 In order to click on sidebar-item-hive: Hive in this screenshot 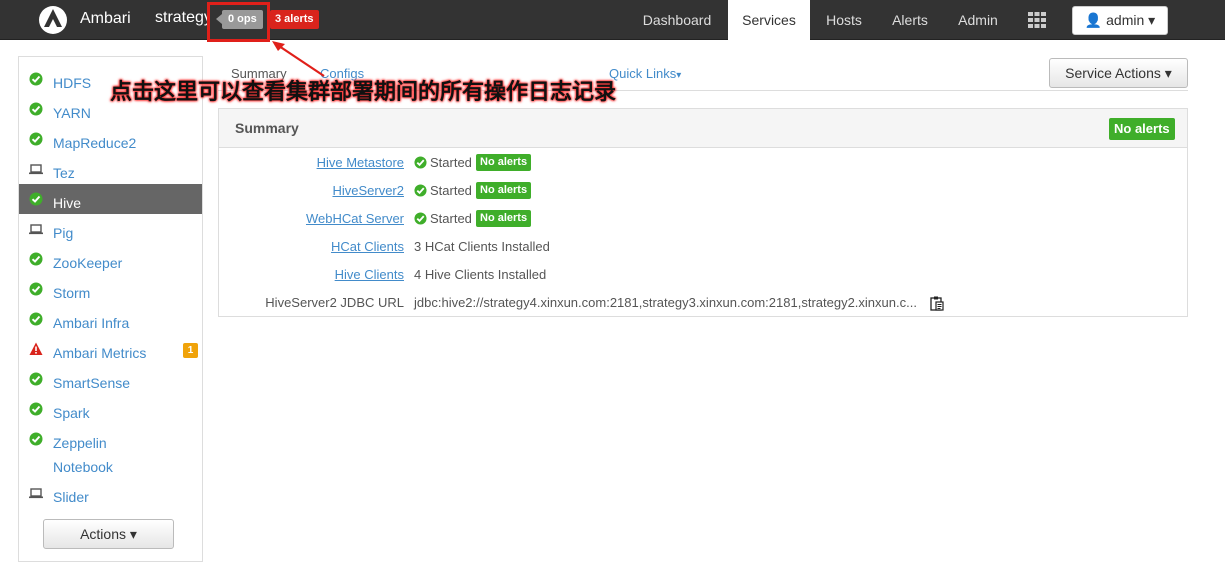, I will do `click(110, 199)`.